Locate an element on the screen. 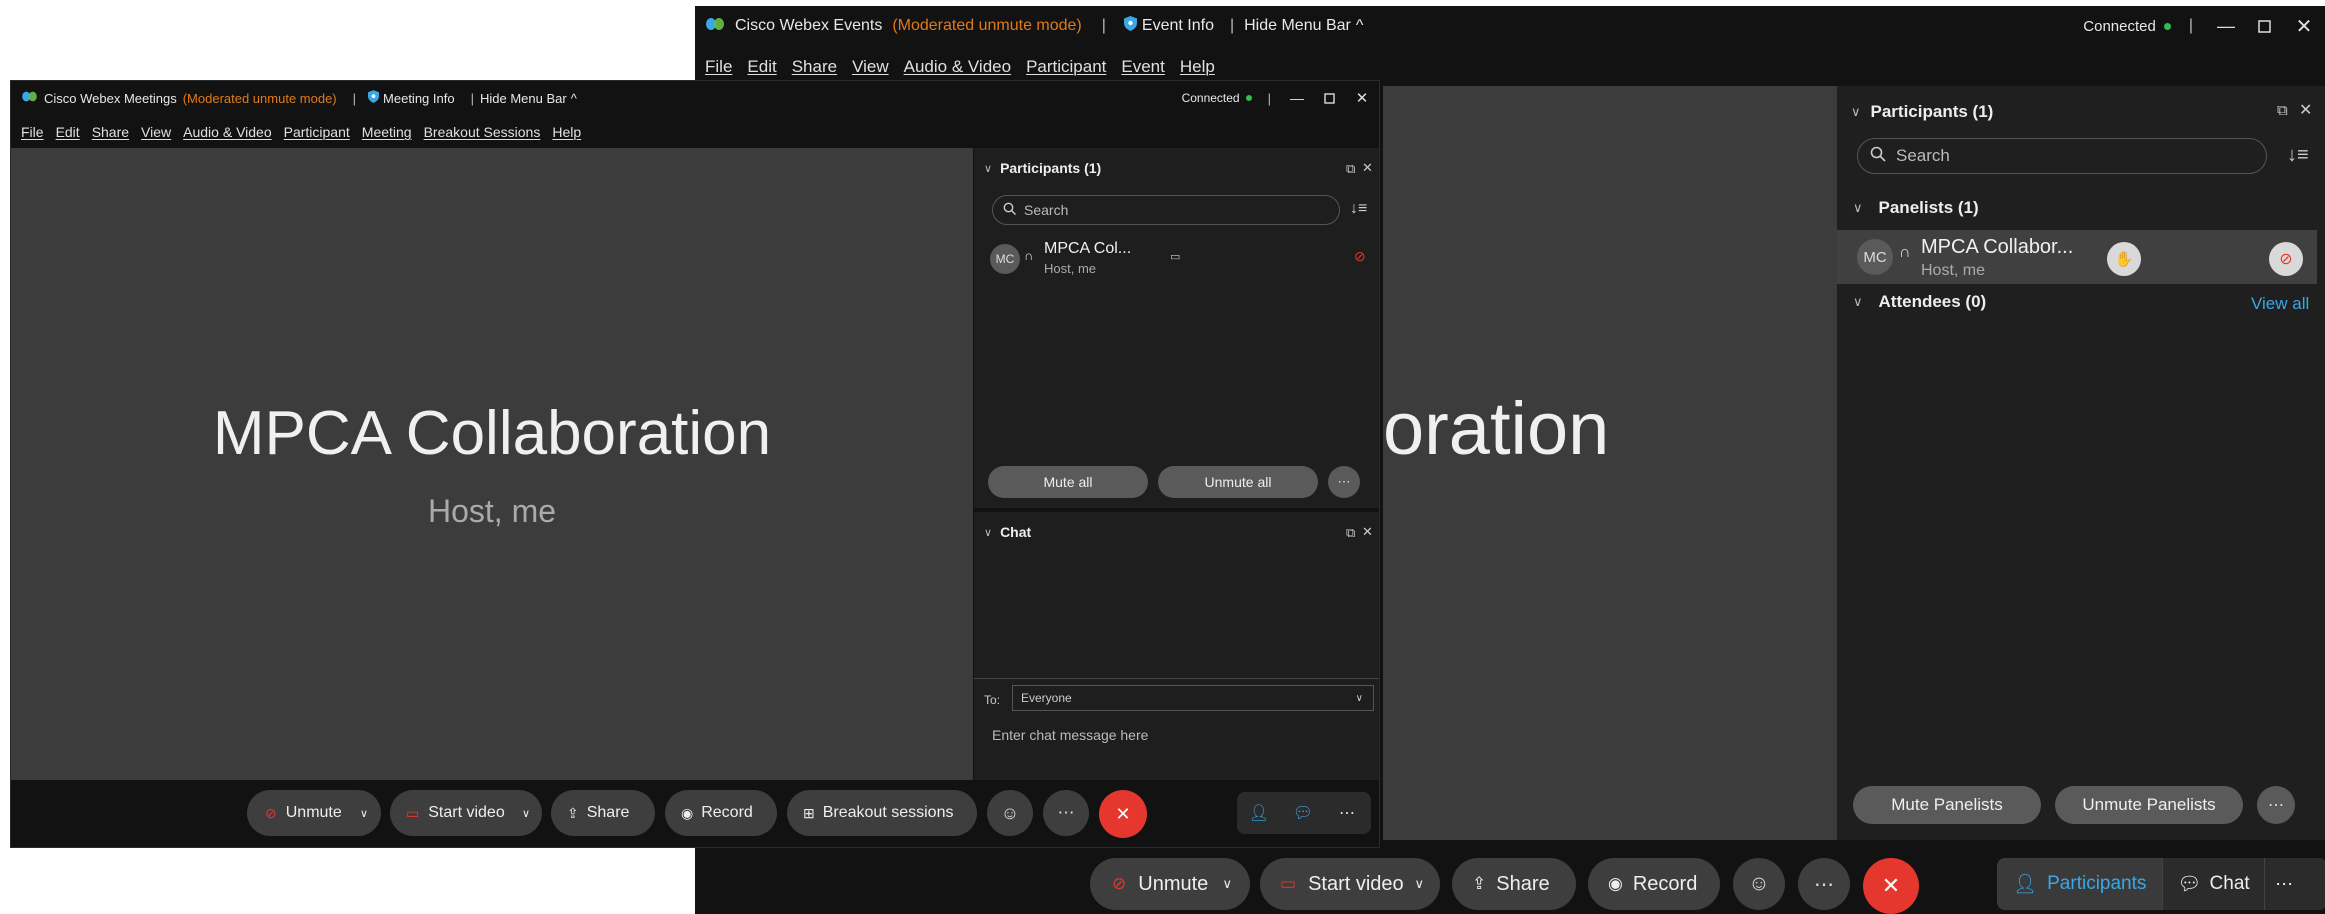  panel-toggle-group: 👤︎ Participants 💬︎ Chat ⋯ is located at coordinates (2161, 884).